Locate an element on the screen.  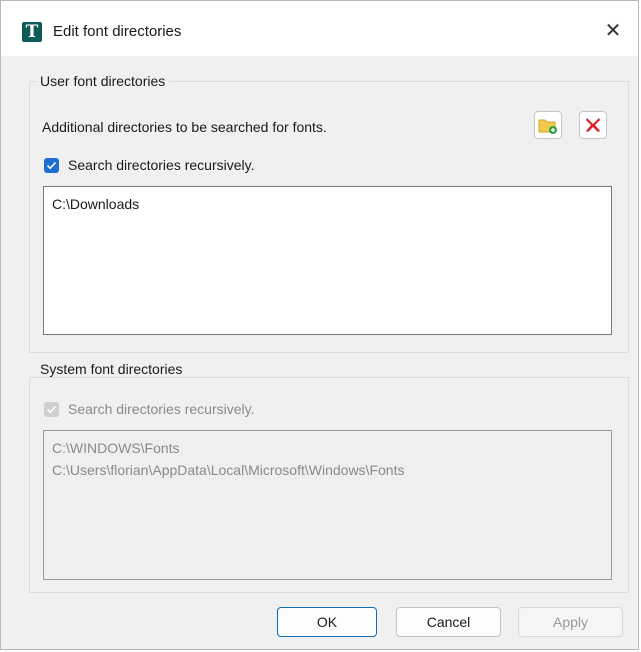
user-group-legend: User font directories is located at coordinates (103, 81).